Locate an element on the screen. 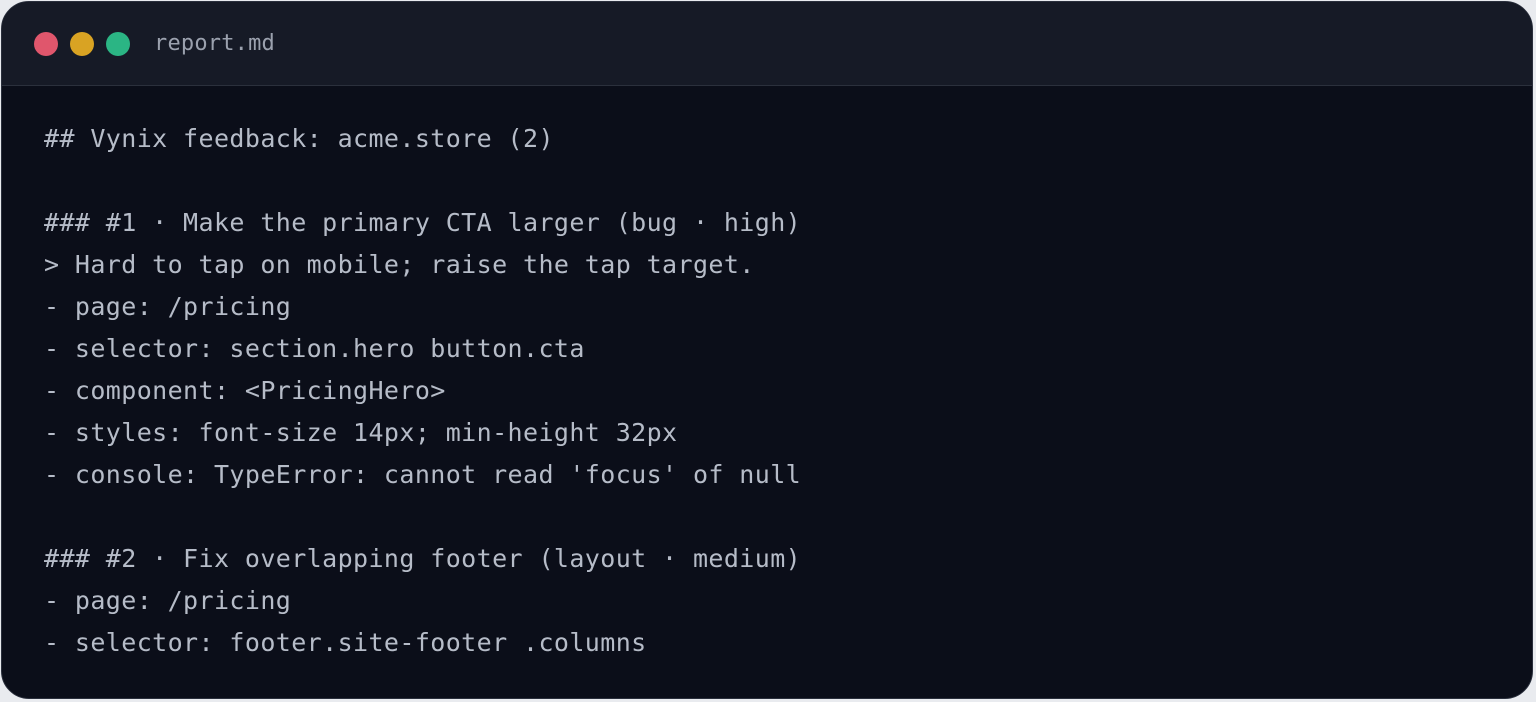 This screenshot has height=702, width=1536. item-field-selector: - selector: section.hero button.cta is located at coordinates (314, 348).